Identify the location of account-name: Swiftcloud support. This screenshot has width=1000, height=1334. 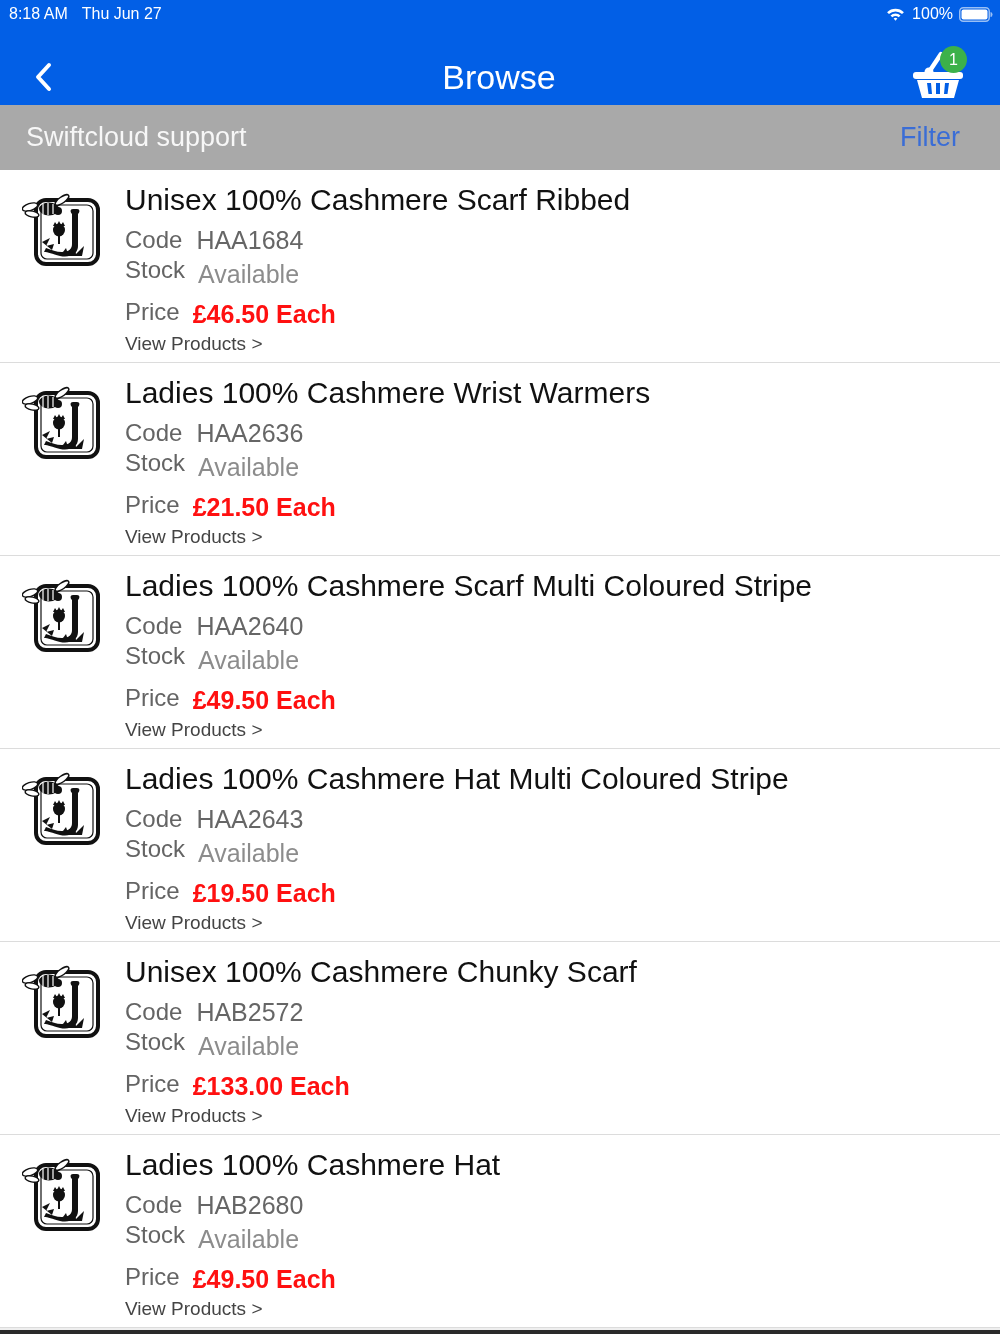
(136, 137).